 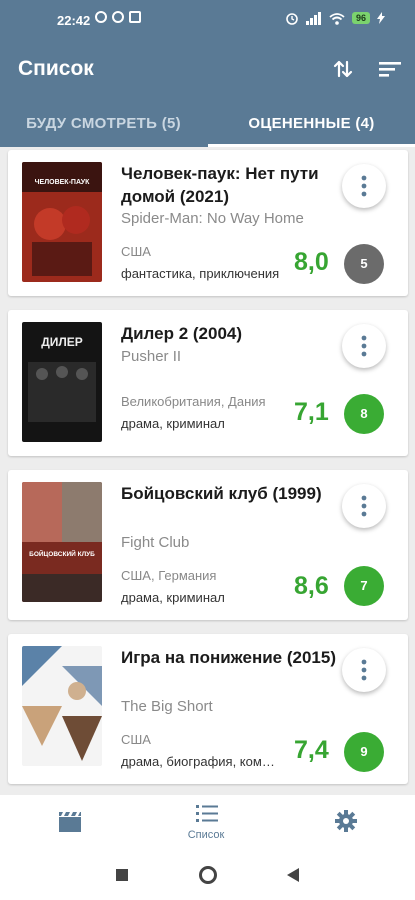 I want to click on back-icon, so click(x=293, y=875).